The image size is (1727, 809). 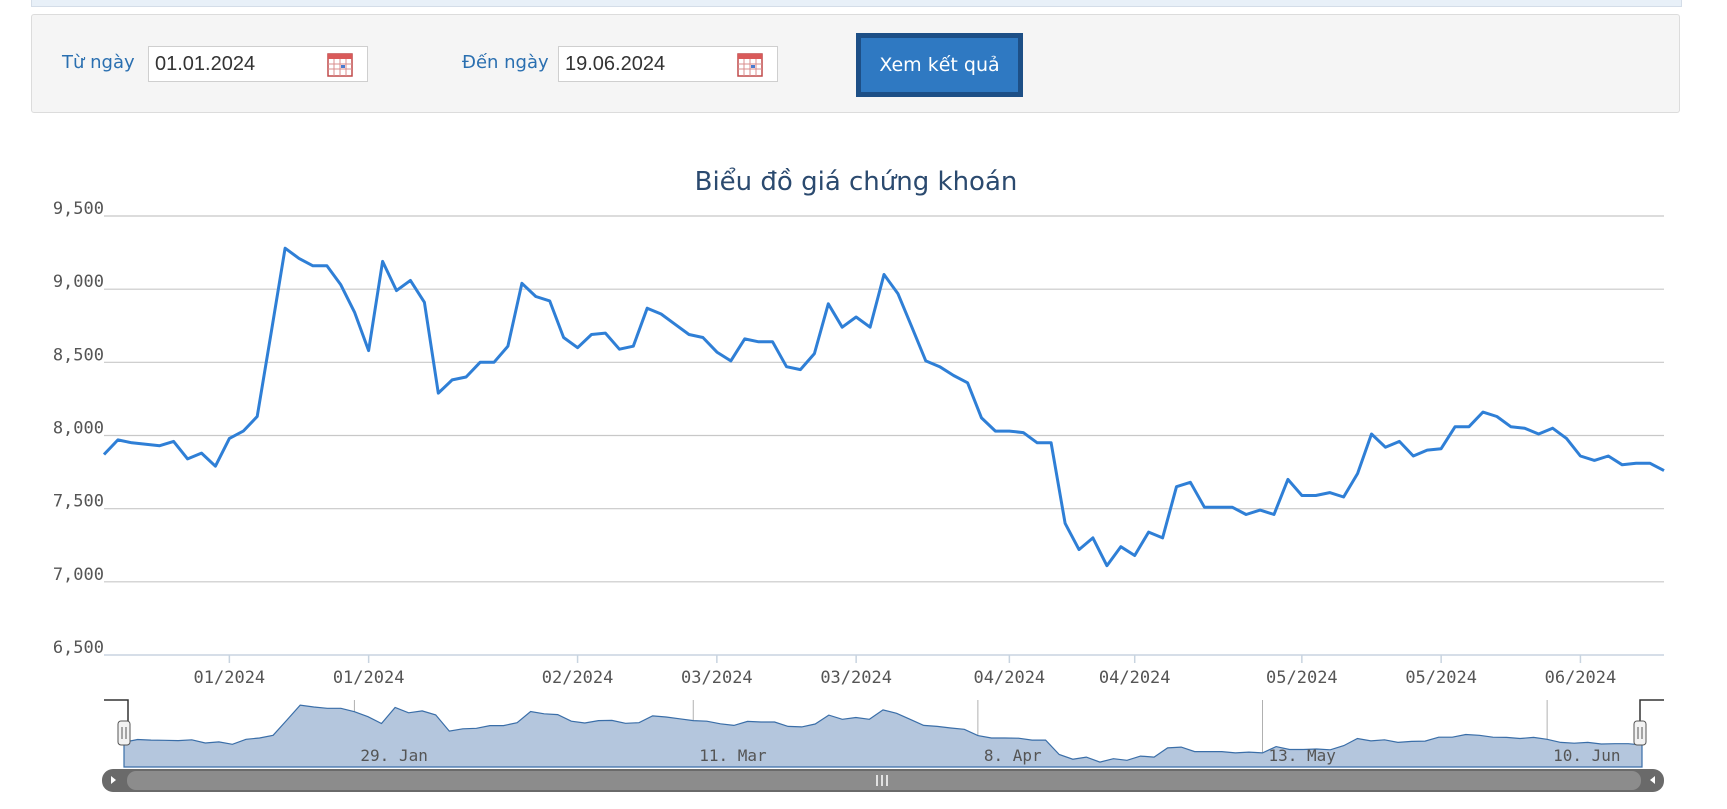 I want to click on submit-button-frame: Xem kết quả, so click(x=939, y=65).